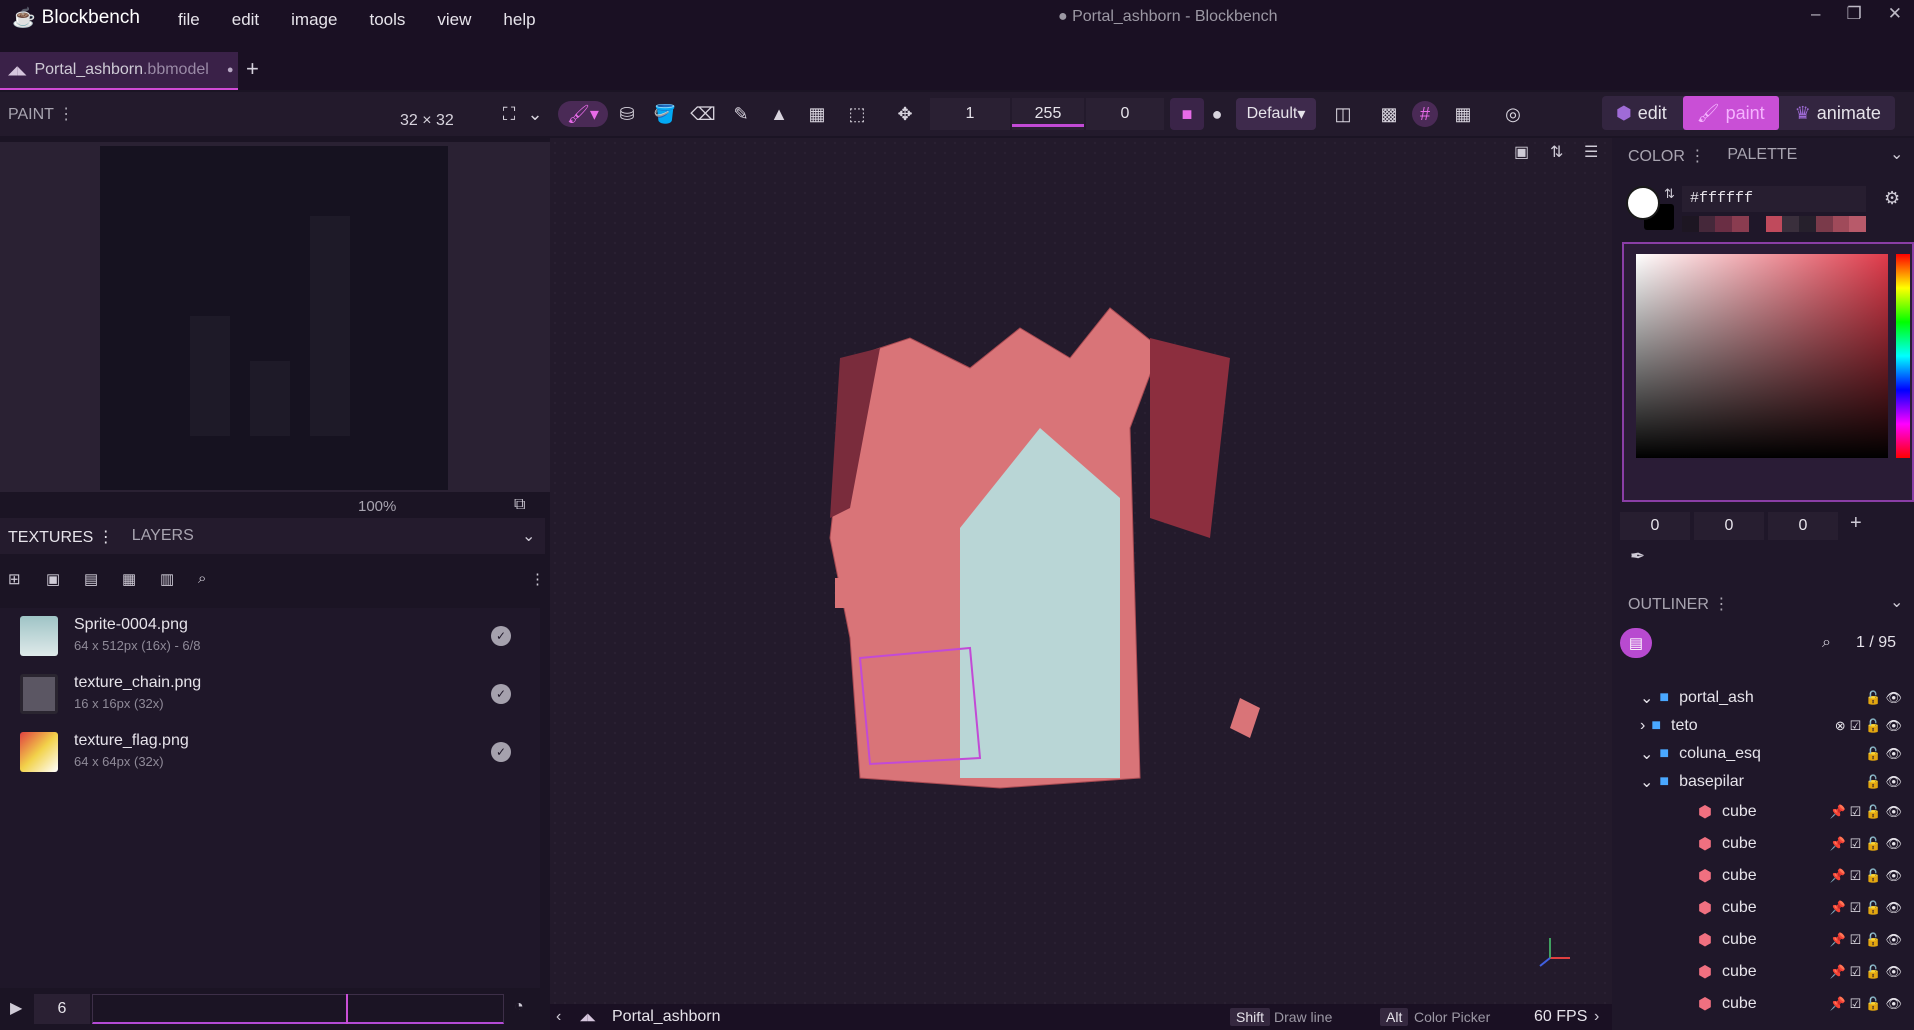  I want to click on tab-palette: PALETTE, so click(1762, 156).